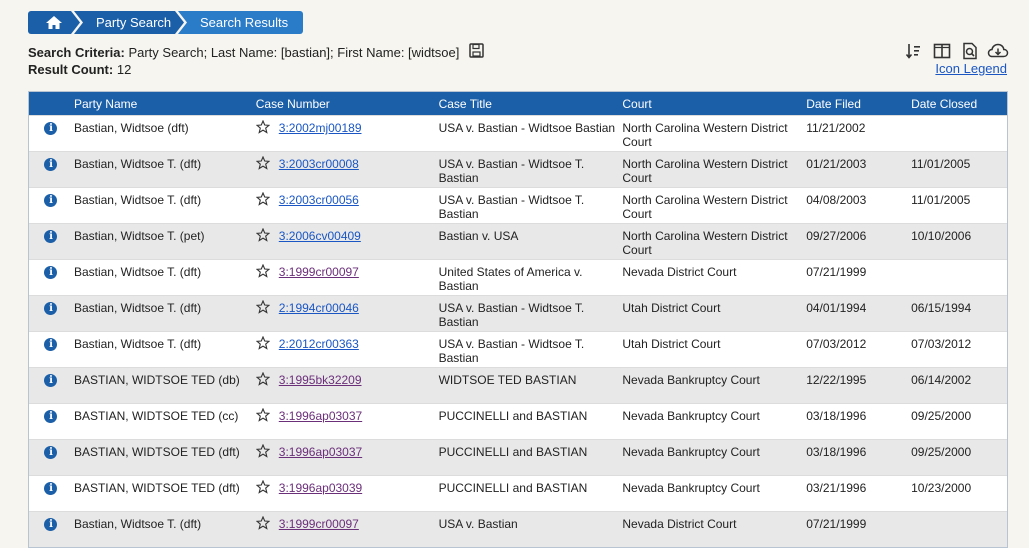 This screenshot has width=1029, height=548. Describe the element at coordinates (836, 128) in the screenshot. I see `date-filed-cell: 11/21/2002` at that location.